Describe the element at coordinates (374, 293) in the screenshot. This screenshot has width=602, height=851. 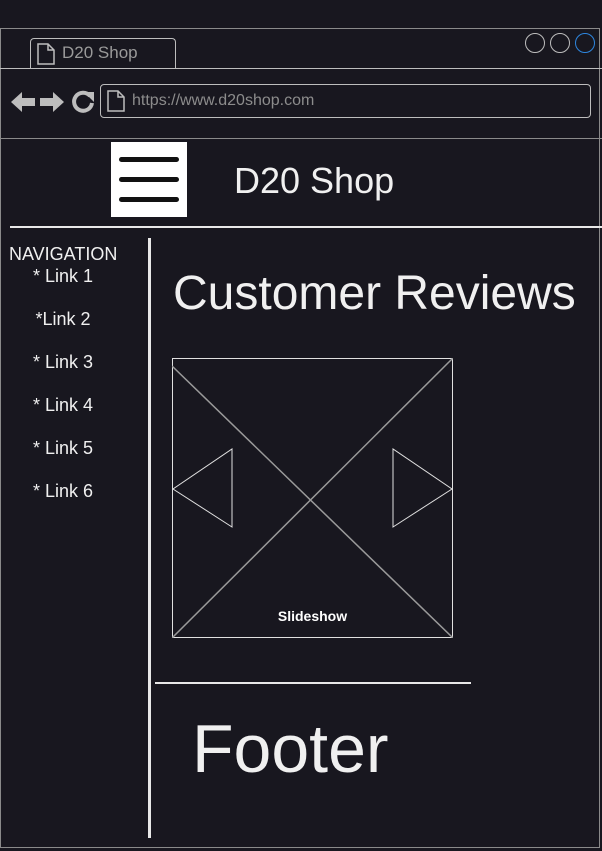
I see `page-title: Customer Reviews` at that location.